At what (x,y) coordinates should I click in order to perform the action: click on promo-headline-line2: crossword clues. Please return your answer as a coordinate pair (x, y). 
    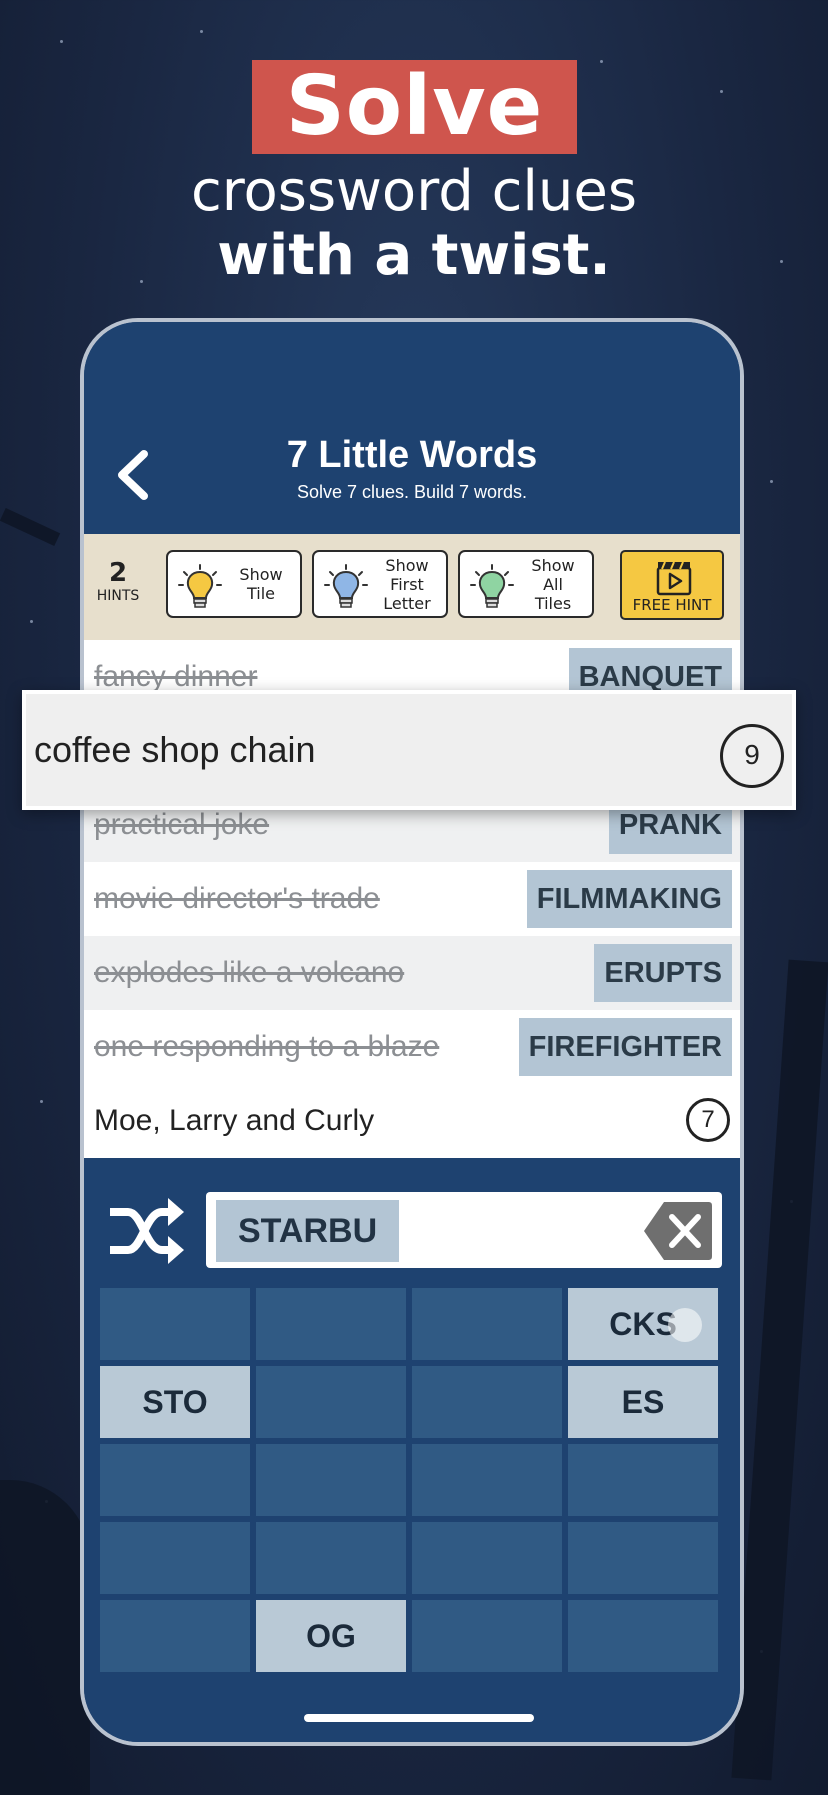
    Looking at the image, I should click on (414, 191).